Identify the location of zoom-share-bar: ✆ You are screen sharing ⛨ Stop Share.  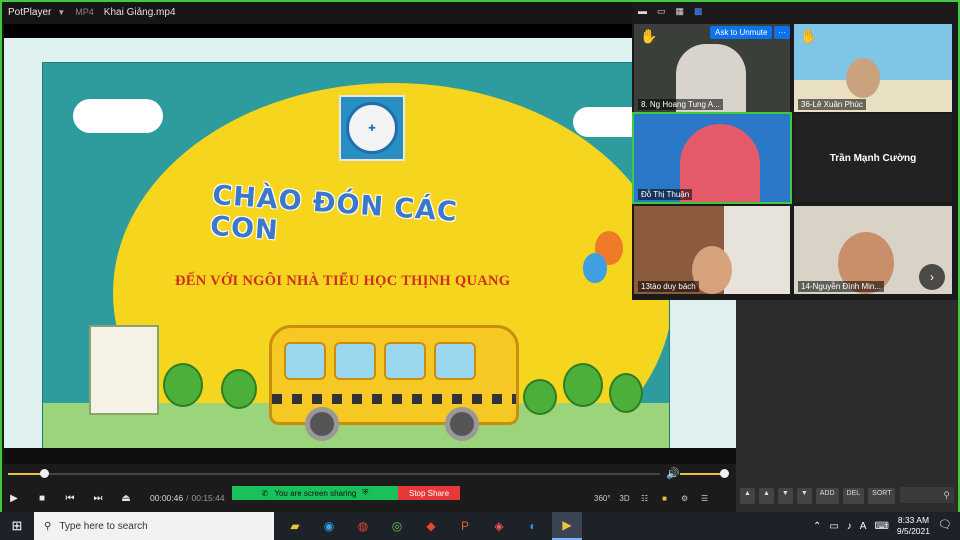
(346, 493).